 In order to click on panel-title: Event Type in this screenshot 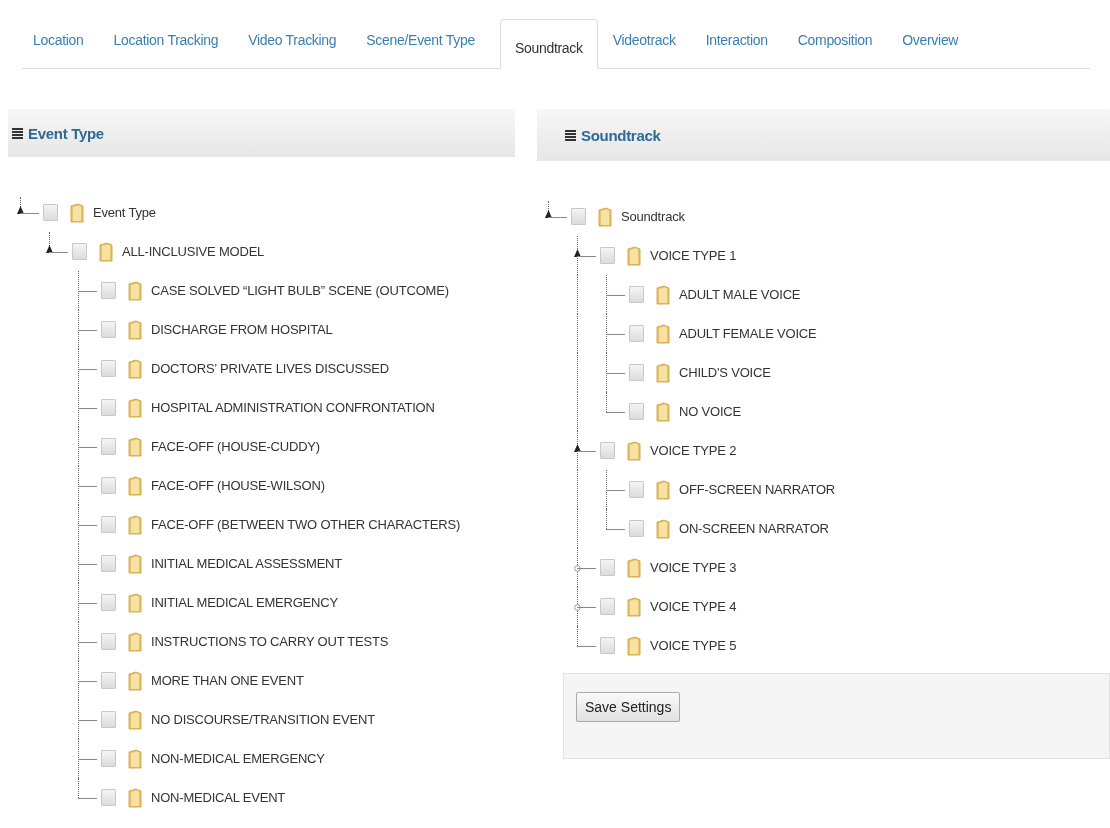, I will do `click(66, 133)`.